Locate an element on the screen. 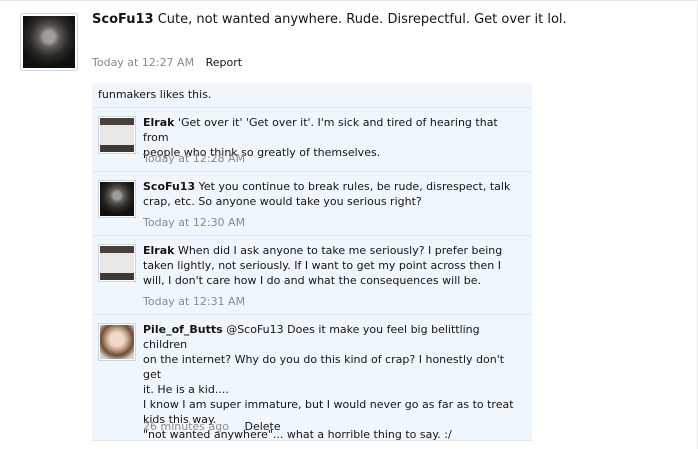  likes-text: funmakers likes this. is located at coordinates (155, 94).